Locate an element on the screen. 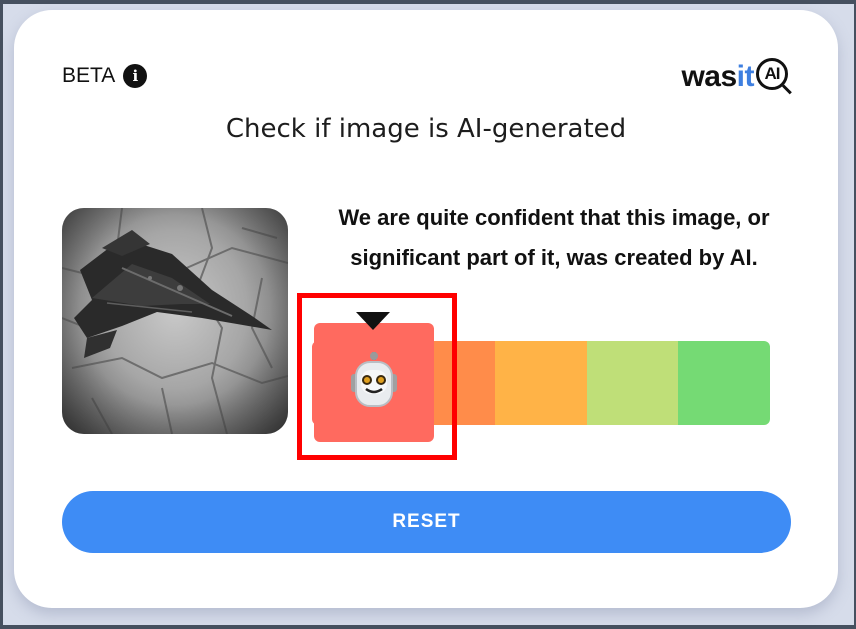 This screenshot has height=629, width=856. beta-badge: BETA i is located at coordinates (105, 76).